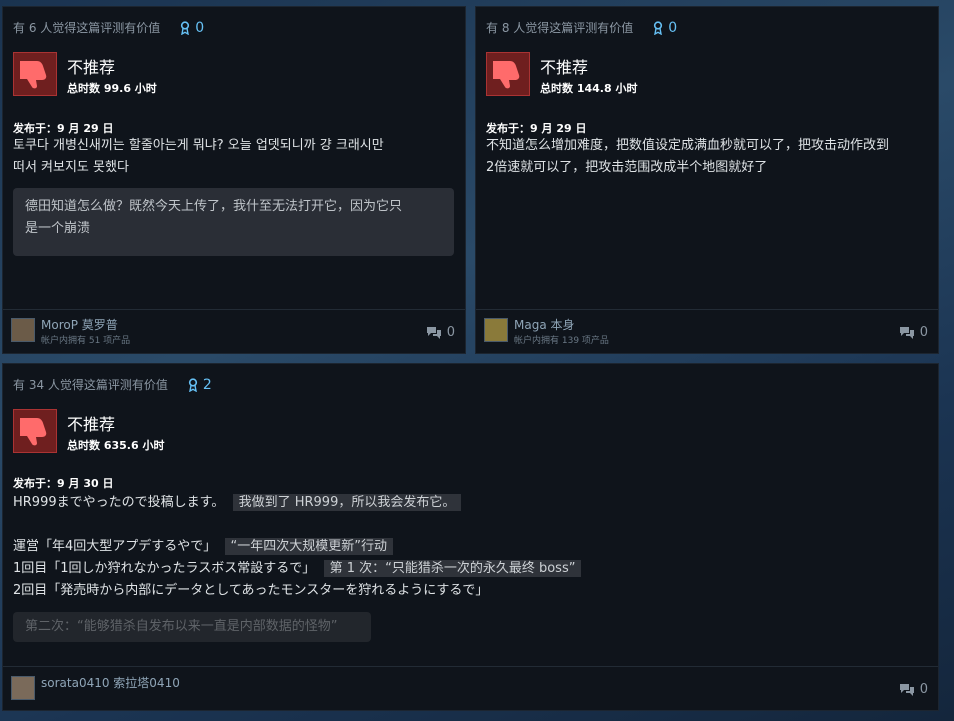  What do you see at coordinates (119, 502) in the screenshot?
I see `original-text: HR999までやったので投稿します。` at bounding box center [119, 502].